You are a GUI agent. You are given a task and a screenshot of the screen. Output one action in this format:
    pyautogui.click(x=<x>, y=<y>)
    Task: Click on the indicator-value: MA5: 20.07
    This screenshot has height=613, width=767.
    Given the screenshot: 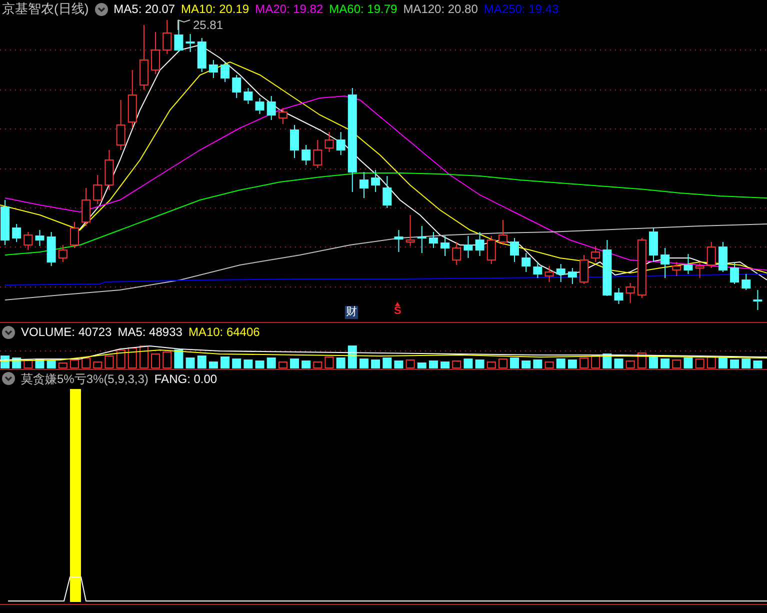 What is the action you would take?
    pyautogui.click(x=145, y=9)
    